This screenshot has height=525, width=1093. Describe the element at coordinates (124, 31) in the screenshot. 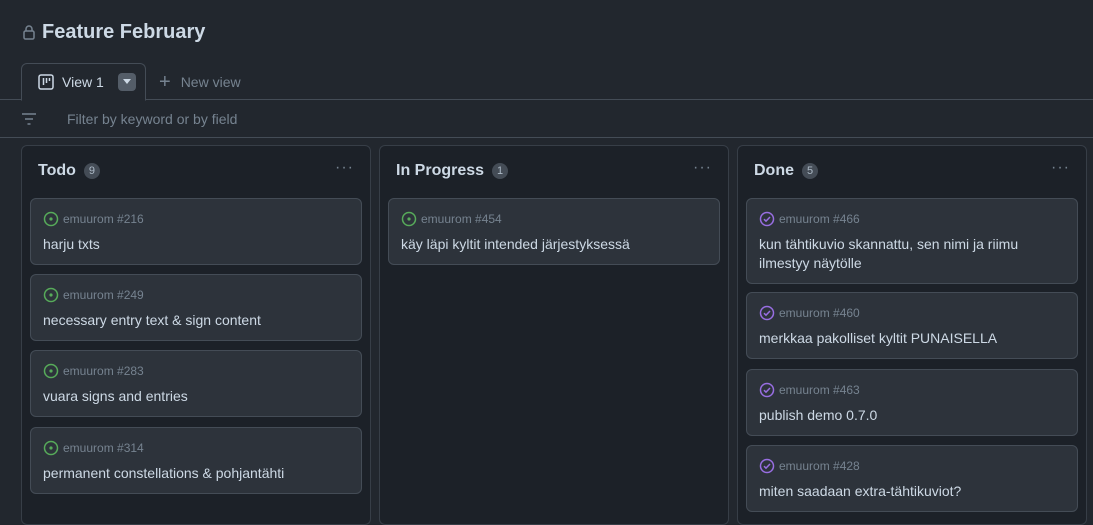

I see `page-title: Feature February` at that location.